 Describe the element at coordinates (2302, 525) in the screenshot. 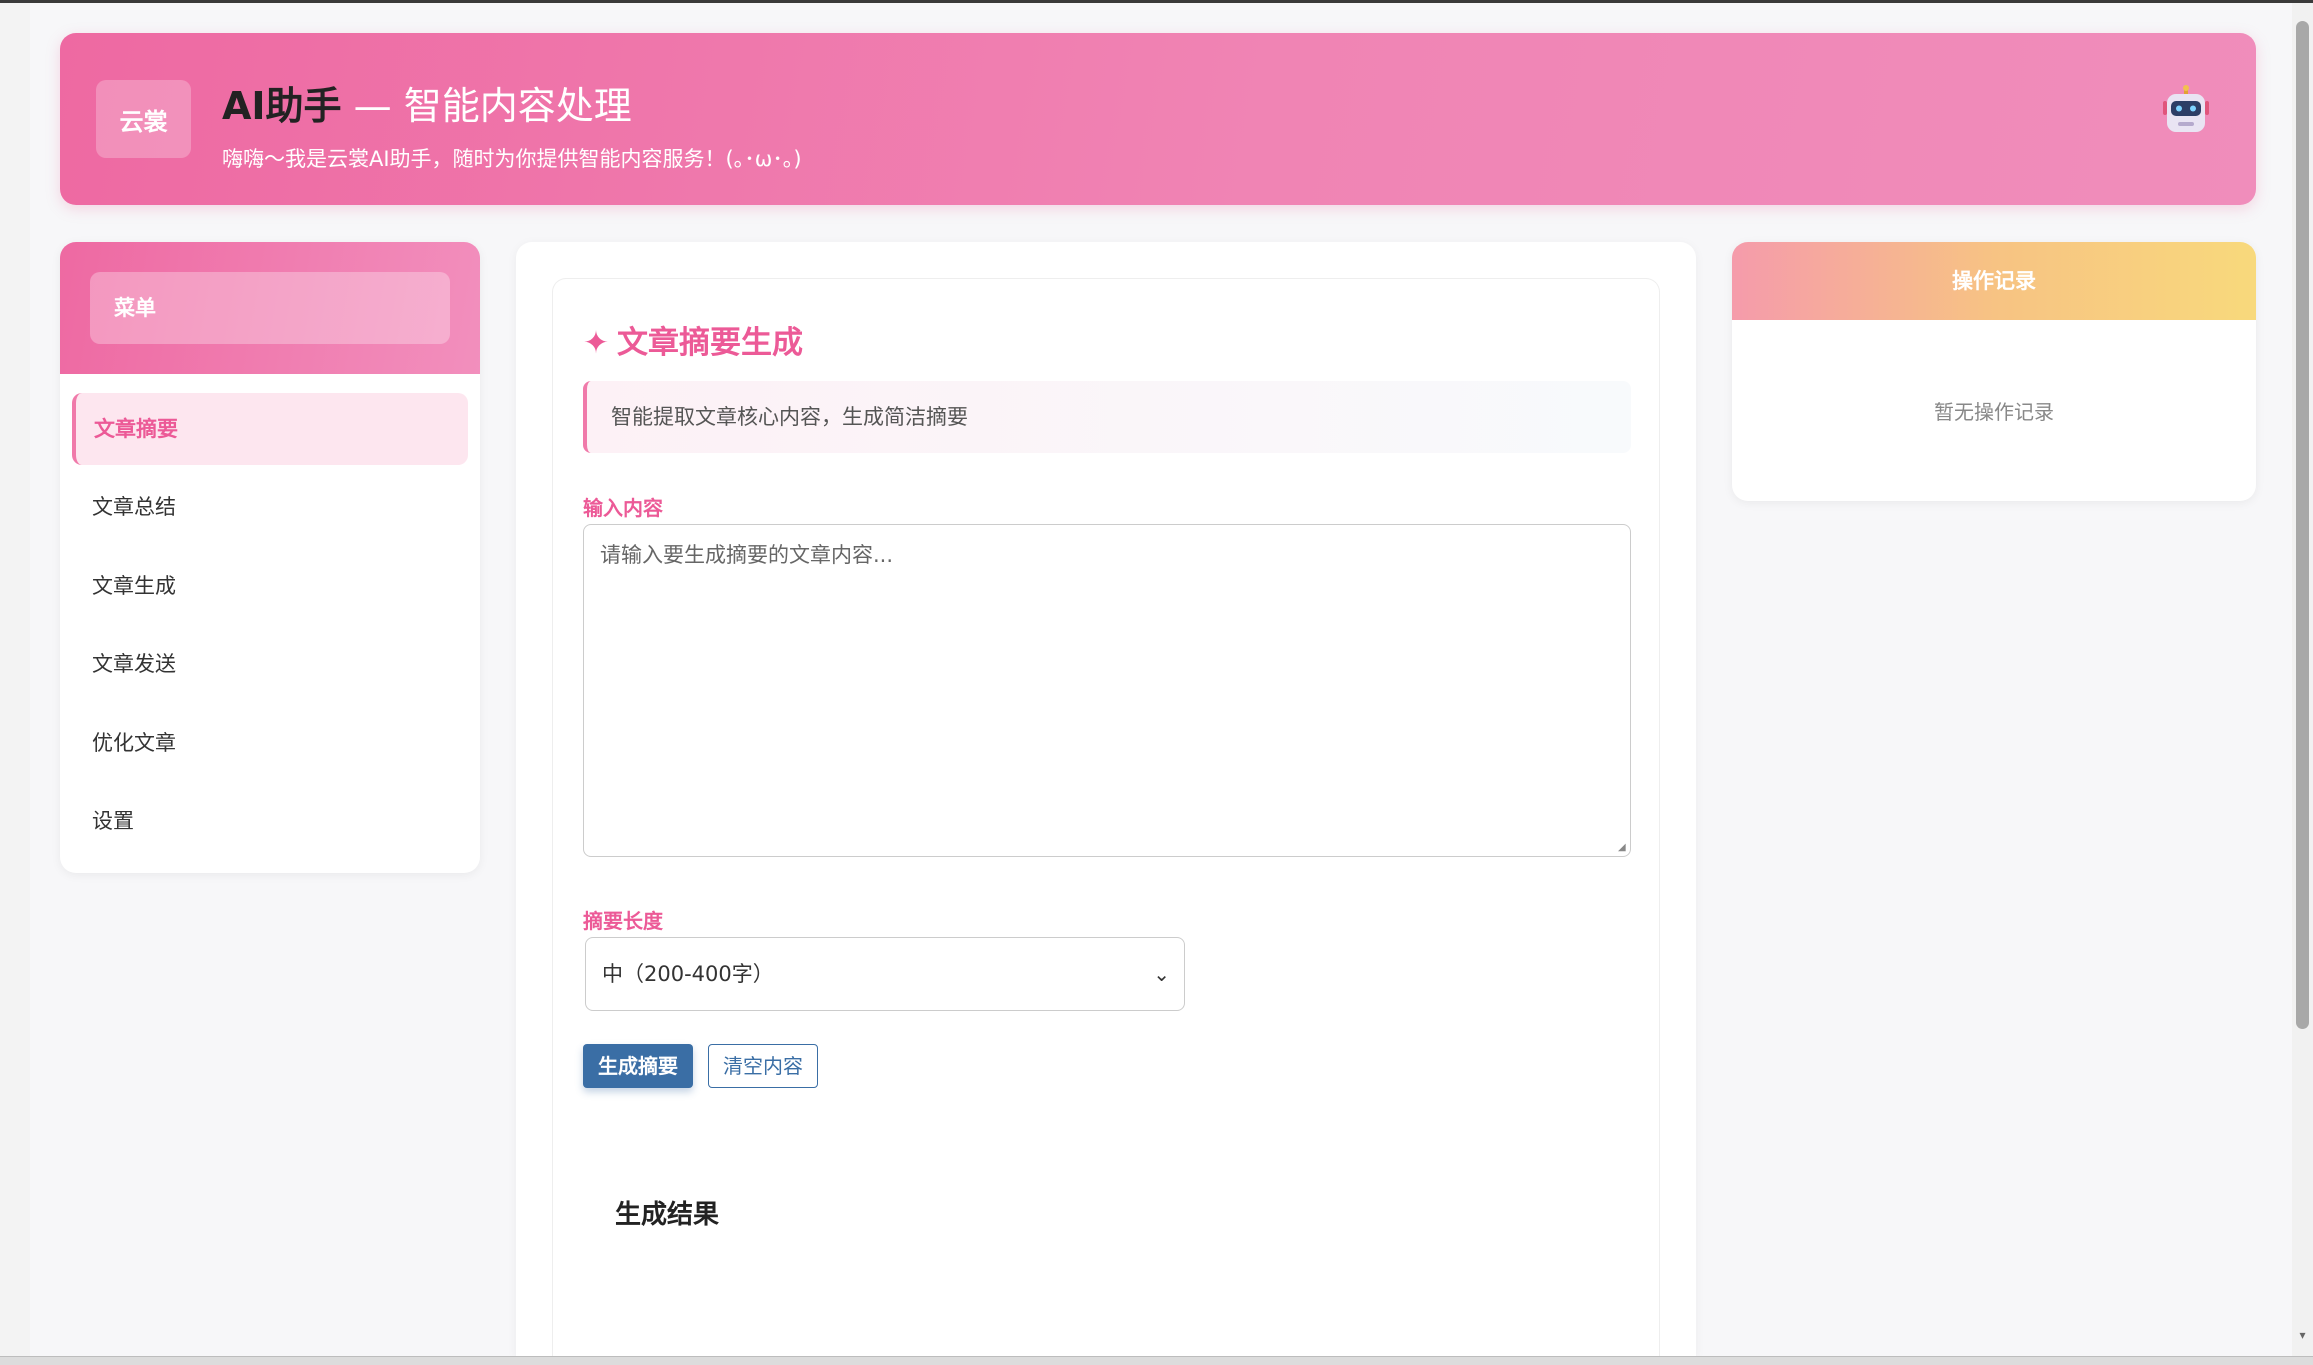

I see `scrollbar-thumb` at that location.